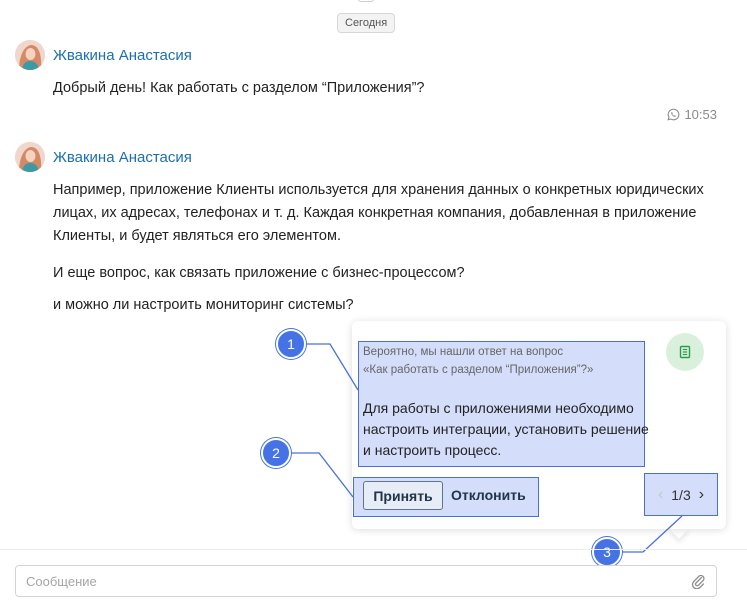  I want to click on message-text-line: Клиенты, и будет являться его элементом., so click(197, 236).